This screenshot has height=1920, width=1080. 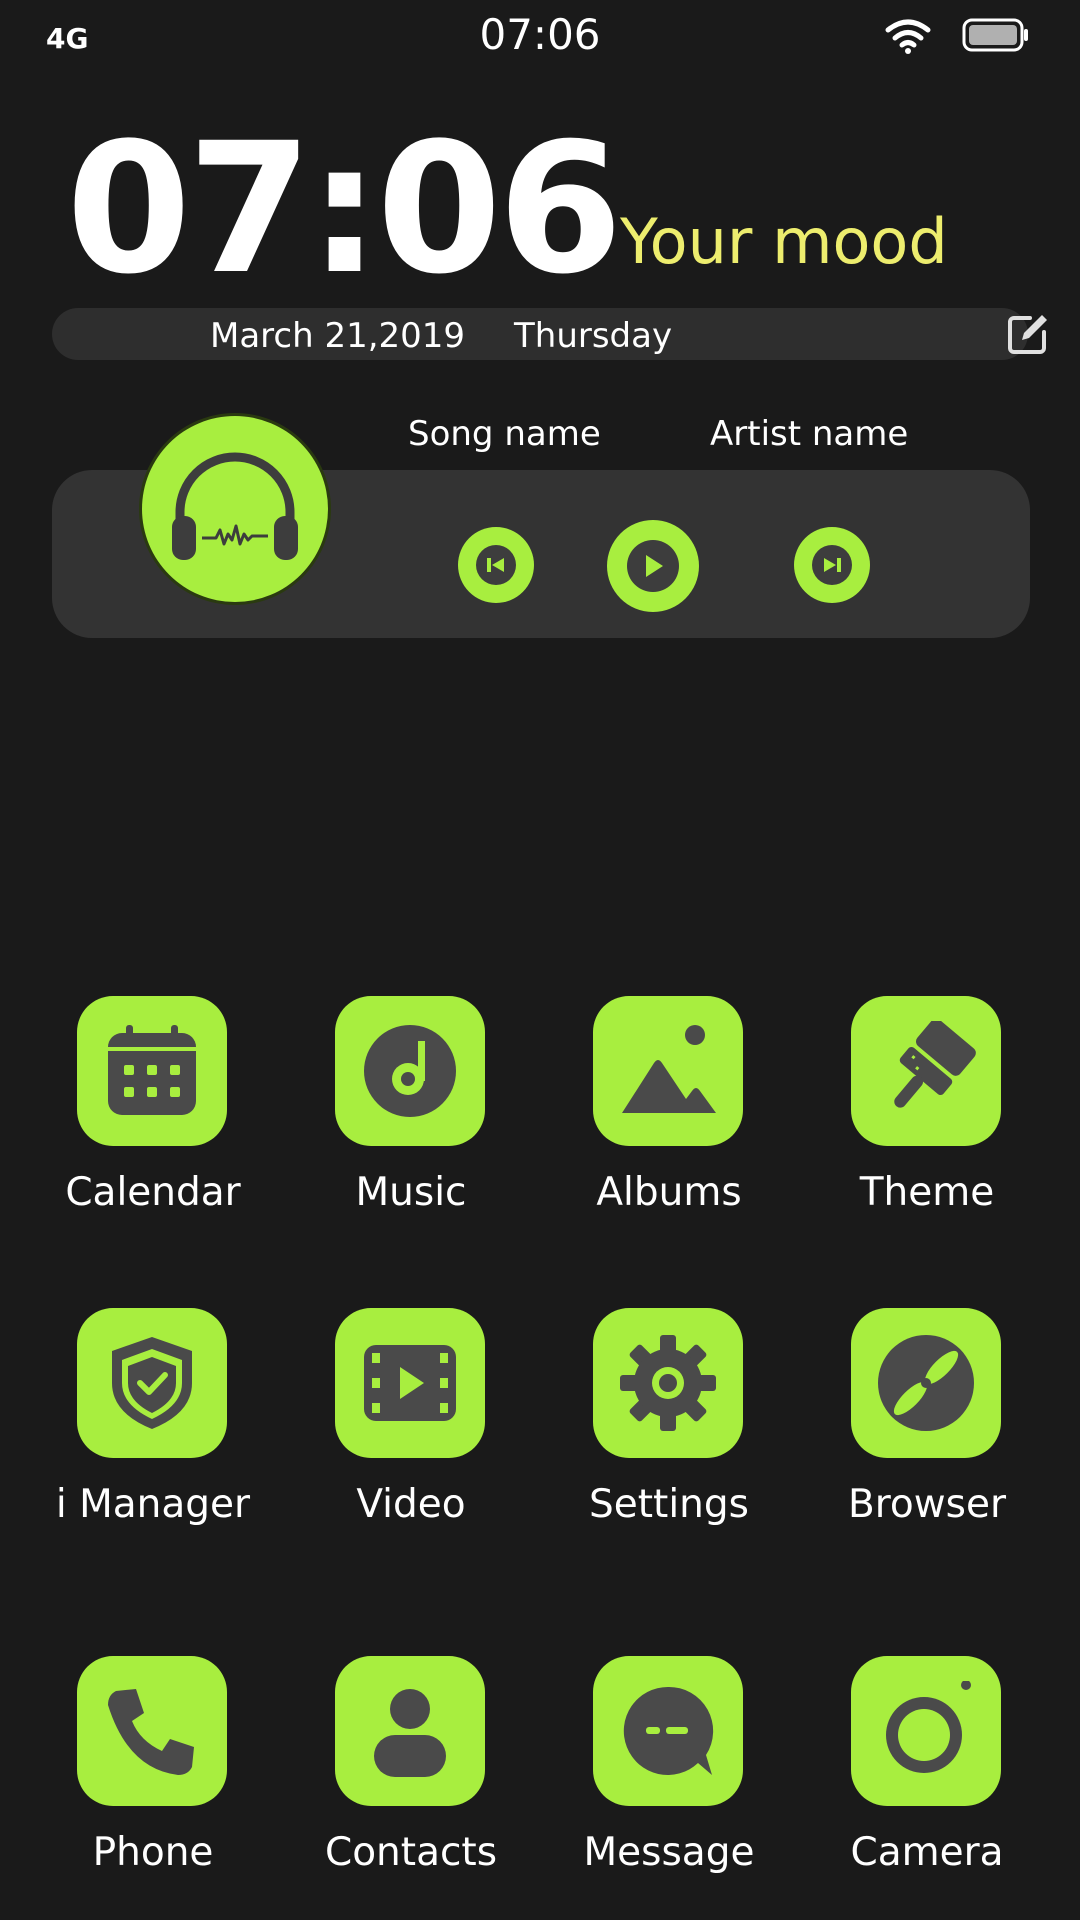 What do you see at coordinates (540, 38) in the screenshot?
I see `status-bar: 4G 07:06` at bounding box center [540, 38].